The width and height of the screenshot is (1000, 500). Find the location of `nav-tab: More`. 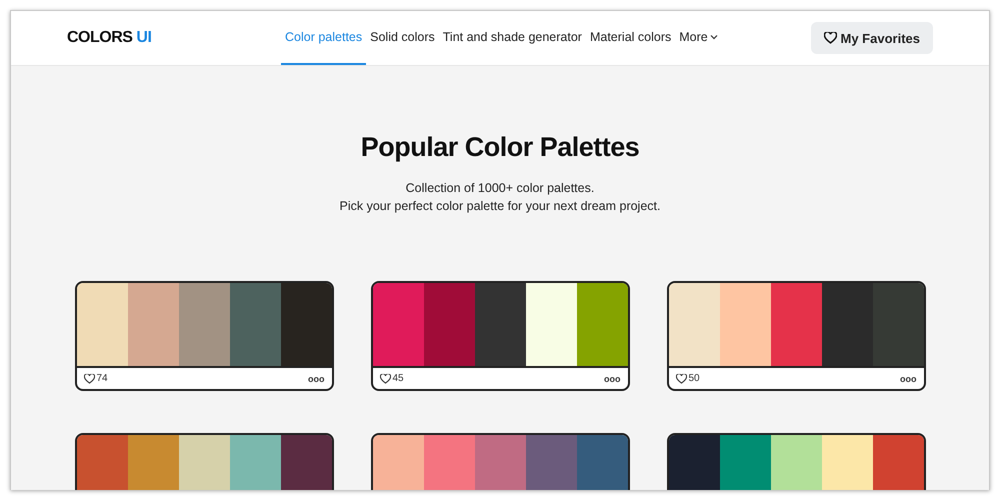

nav-tab: More is located at coordinates (698, 38).